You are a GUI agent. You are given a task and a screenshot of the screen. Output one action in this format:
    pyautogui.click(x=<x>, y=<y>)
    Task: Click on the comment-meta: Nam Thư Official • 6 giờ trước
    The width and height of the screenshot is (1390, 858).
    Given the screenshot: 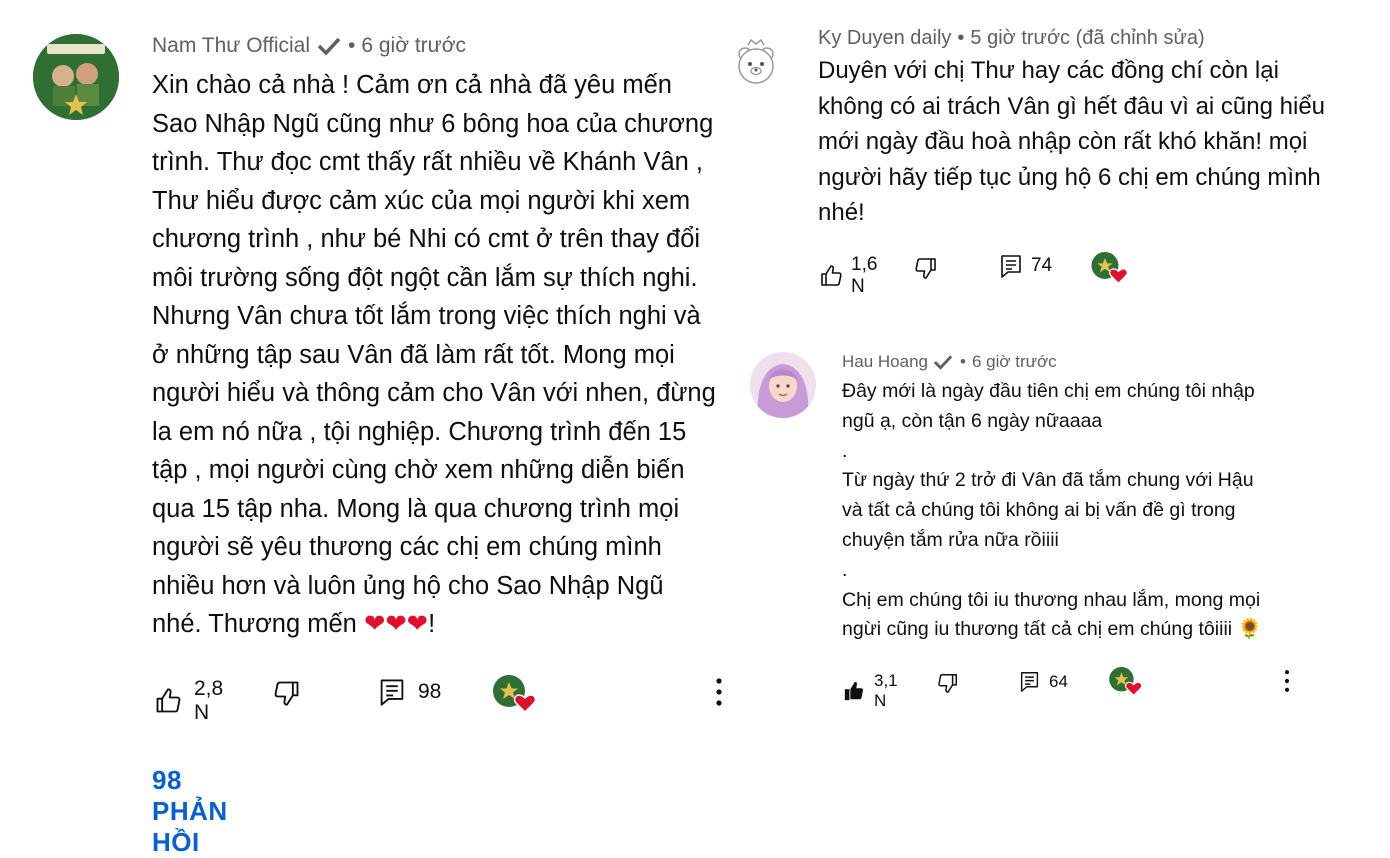 What is the action you would take?
    pyautogui.click(x=309, y=46)
    